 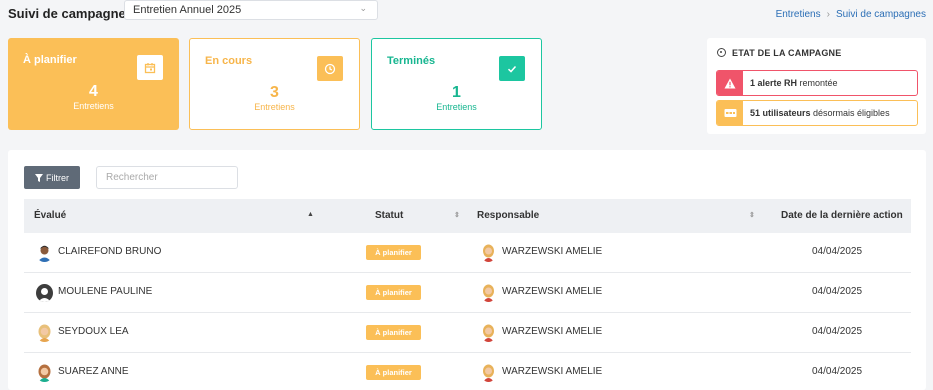 I want to click on card-count: 1, so click(x=456, y=92).